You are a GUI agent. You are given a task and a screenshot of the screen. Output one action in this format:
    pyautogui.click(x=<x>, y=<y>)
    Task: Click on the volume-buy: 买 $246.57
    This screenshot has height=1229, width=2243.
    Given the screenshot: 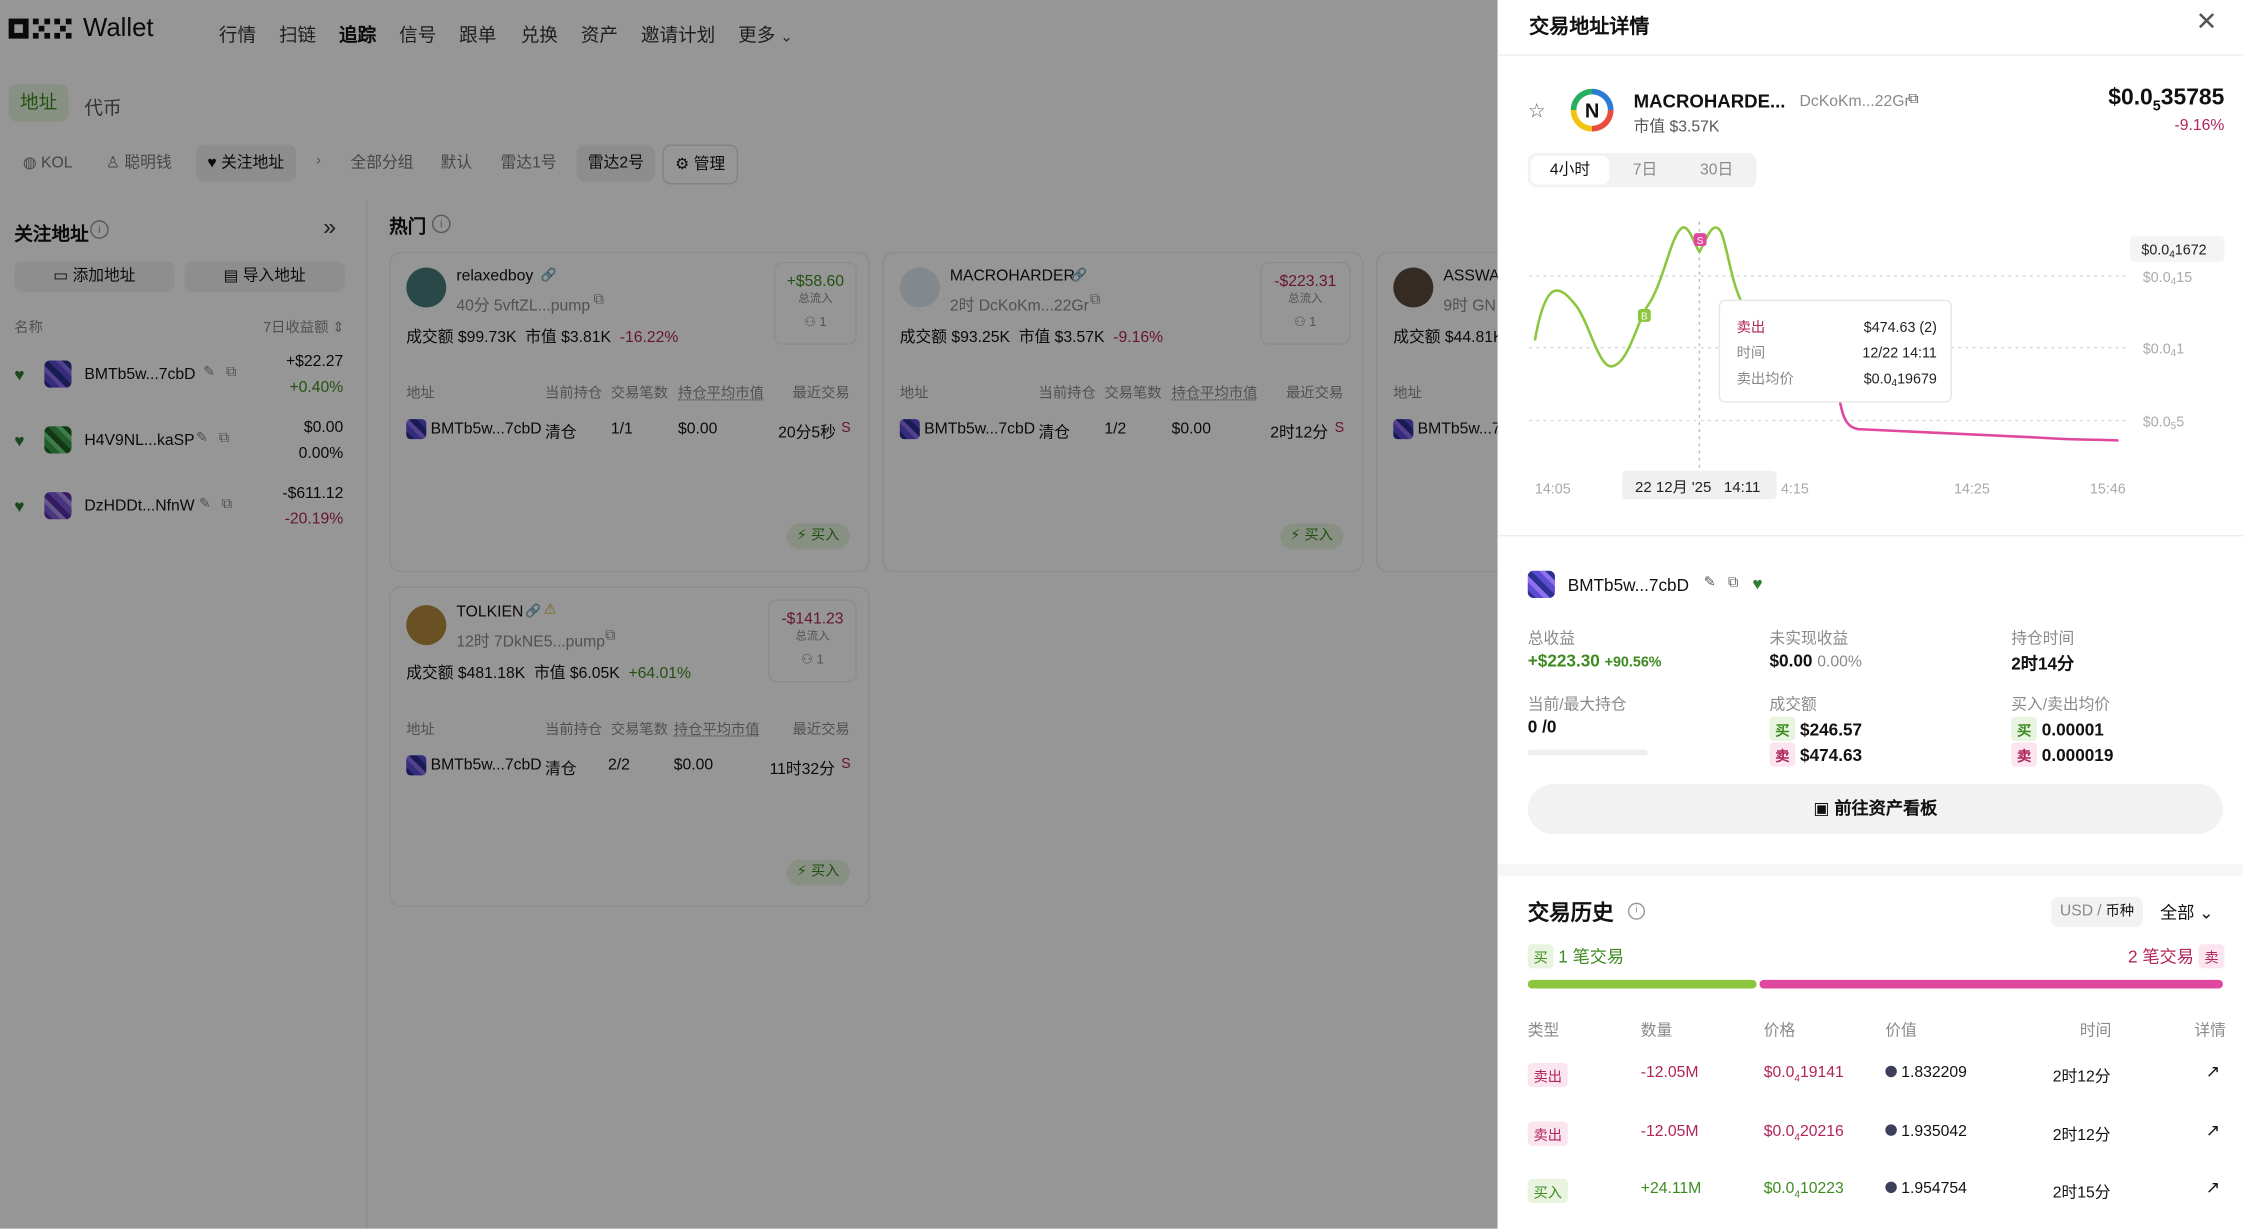 What is the action you would take?
    pyautogui.click(x=1816, y=728)
    